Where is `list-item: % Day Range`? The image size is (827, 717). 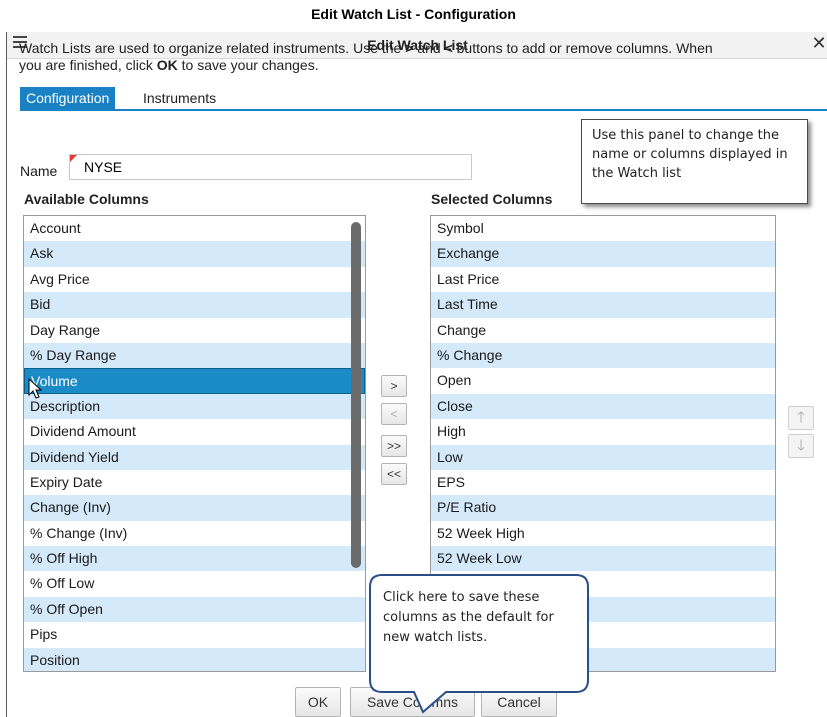
list-item: % Day Range is located at coordinates (194, 355).